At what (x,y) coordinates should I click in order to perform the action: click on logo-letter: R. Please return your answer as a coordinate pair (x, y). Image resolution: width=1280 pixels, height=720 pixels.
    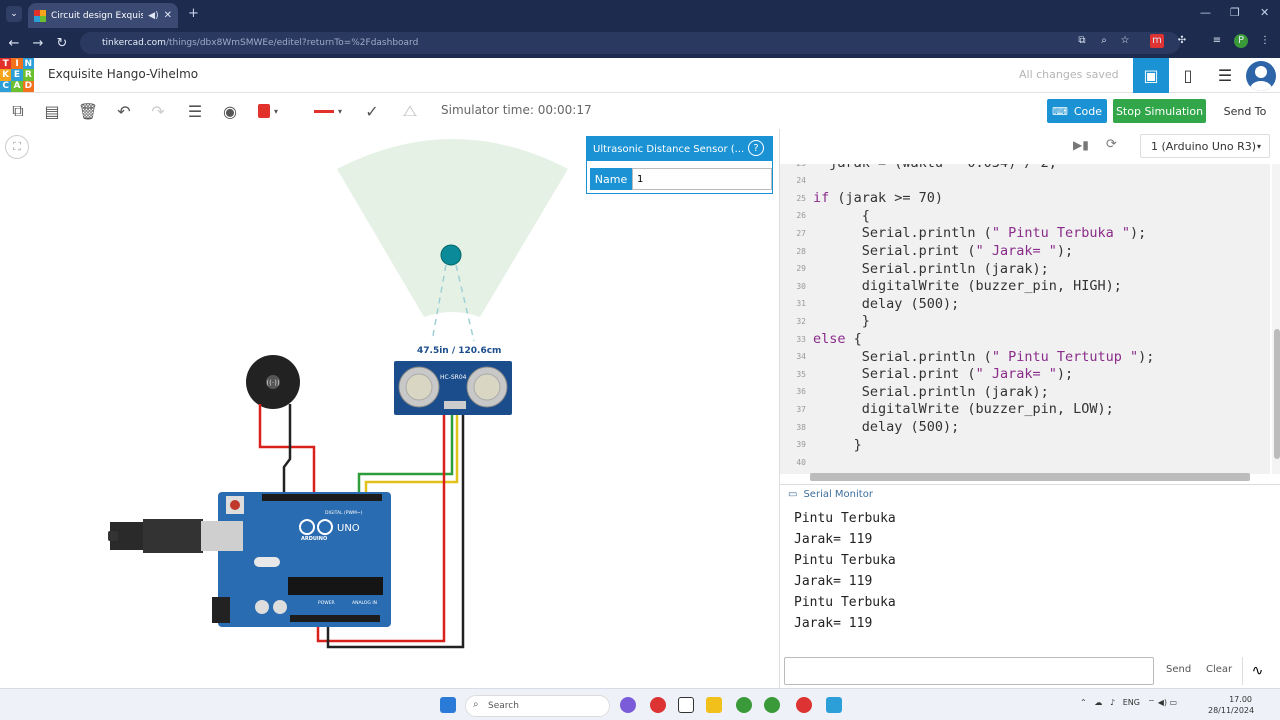
    Looking at the image, I should click on (28, 75).